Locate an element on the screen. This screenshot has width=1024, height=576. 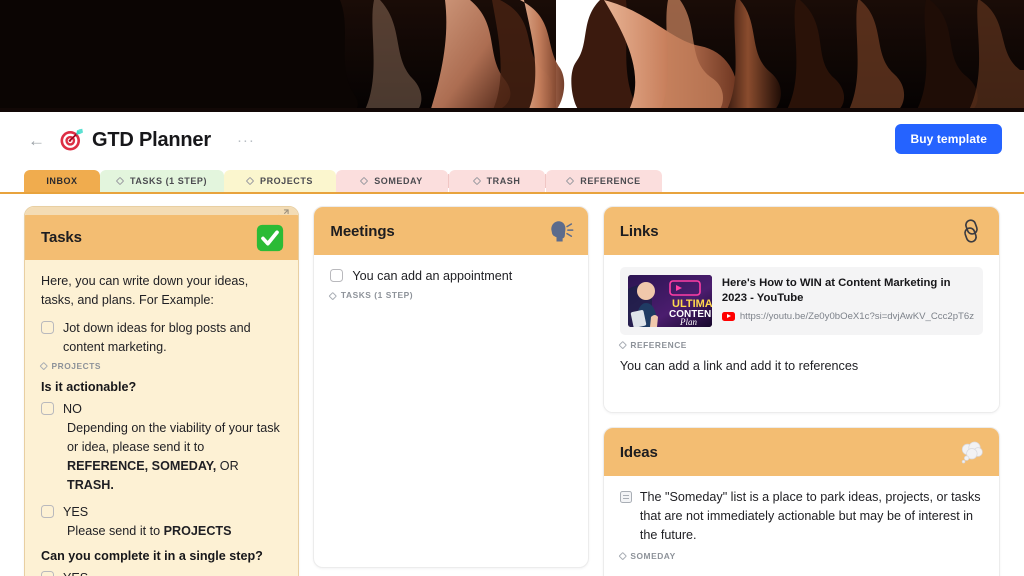
tasks-yes-bold: PROJECTS is located at coordinates (197, 530).